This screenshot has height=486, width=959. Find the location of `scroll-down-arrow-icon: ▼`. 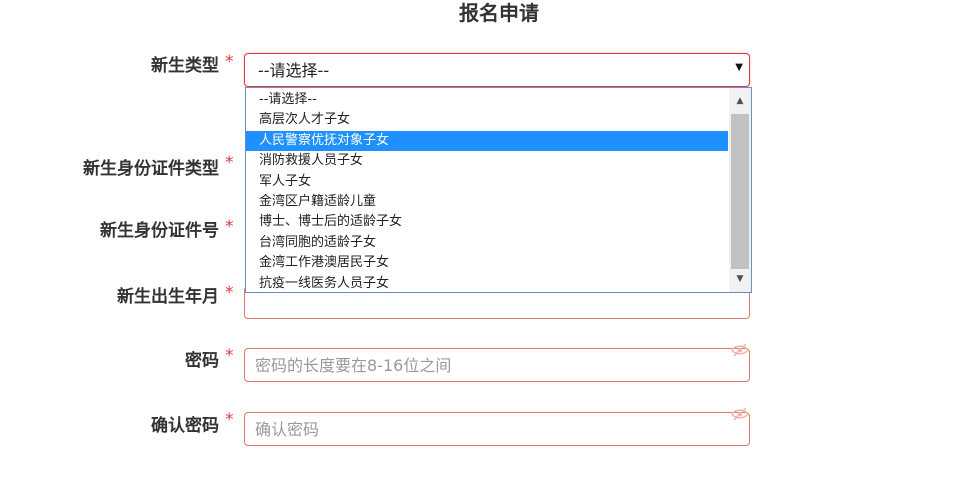

scroll-down-arrow-icon: ▼ is located at coordinates (740, 279).